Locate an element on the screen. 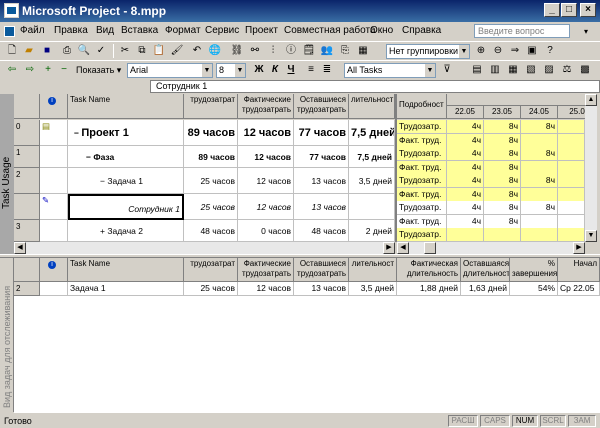 The height and width of the screenshot is (428, 600). remaining-duration-cell: 1,63 дней is located at coordinates (485, 289).